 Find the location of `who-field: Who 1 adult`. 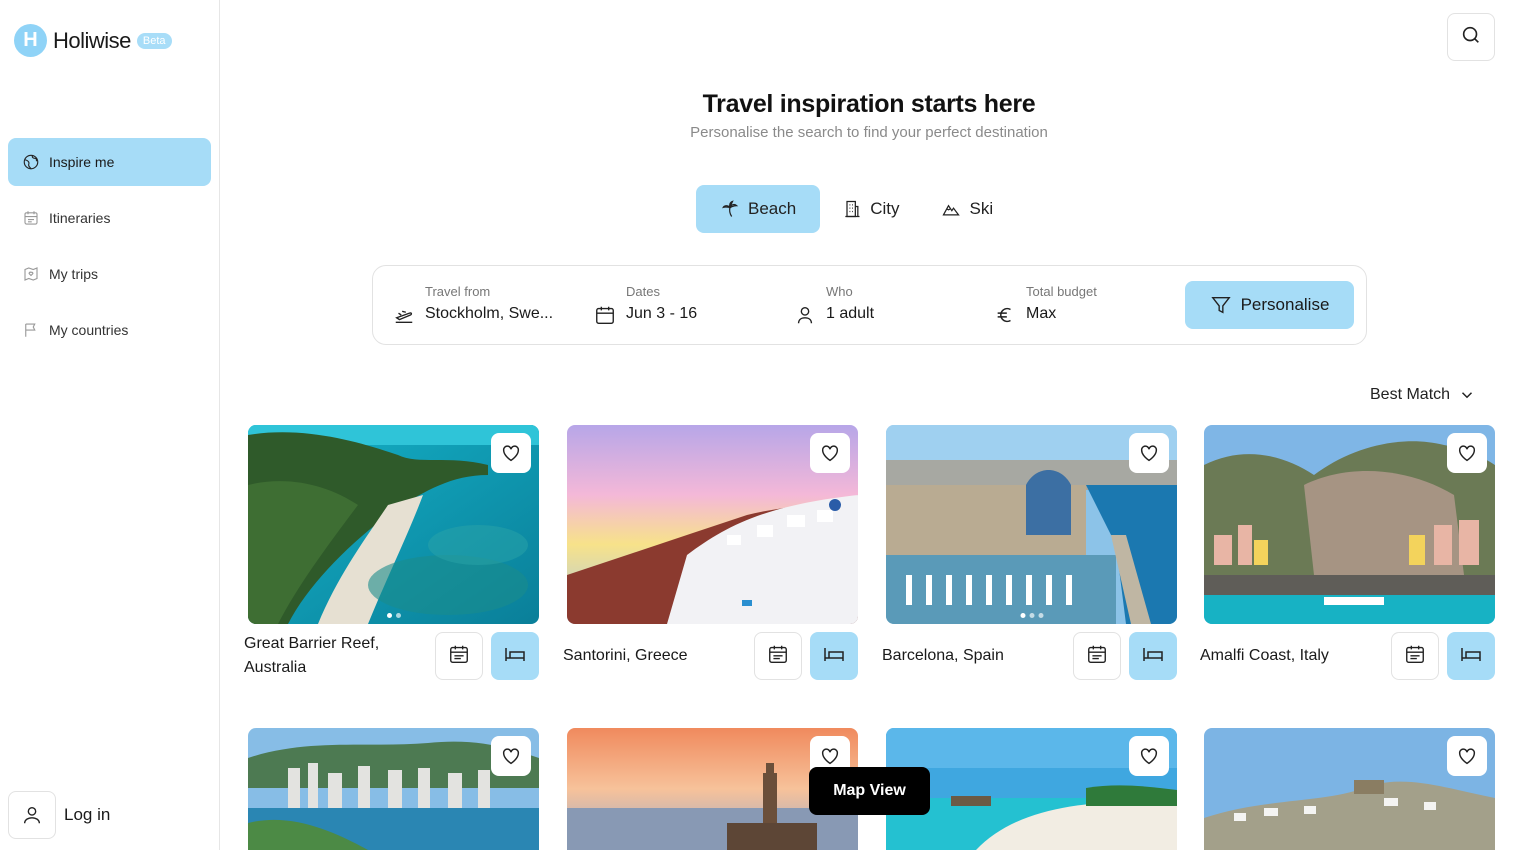

who-field: Who 1 adult is located at coordinates (889, 305).